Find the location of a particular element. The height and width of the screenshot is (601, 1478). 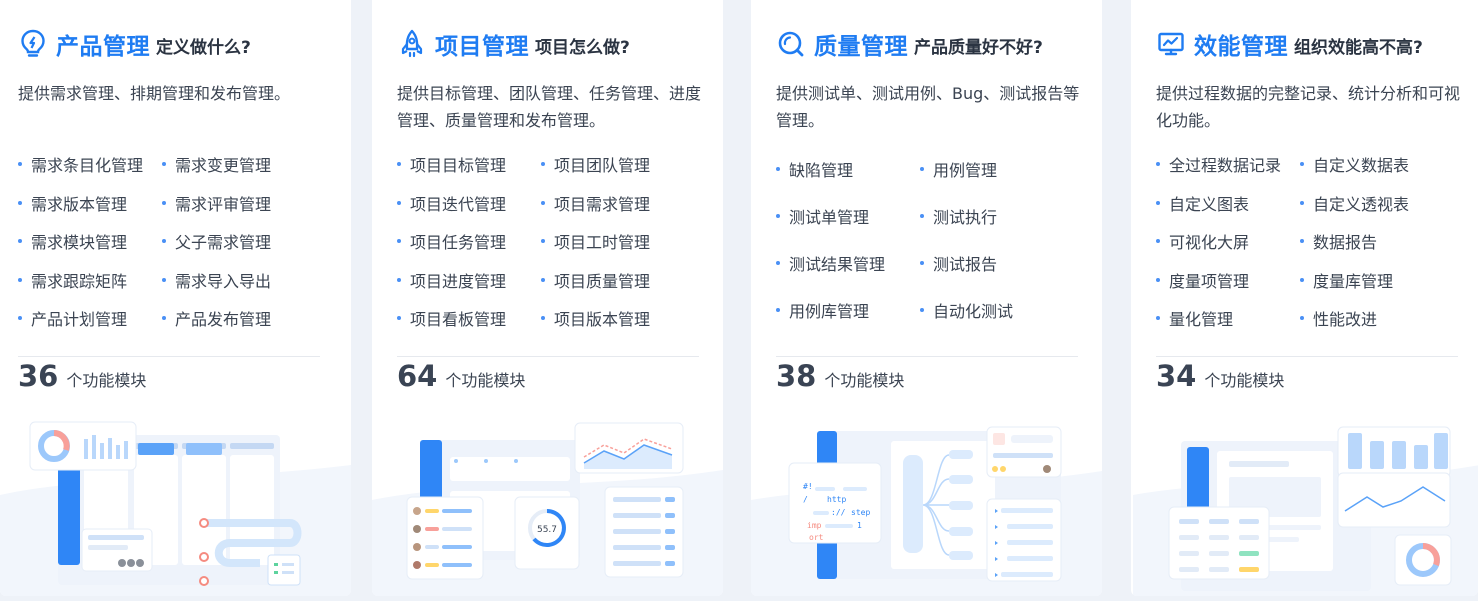

code-line: ort is located at coordinates (816, 537).